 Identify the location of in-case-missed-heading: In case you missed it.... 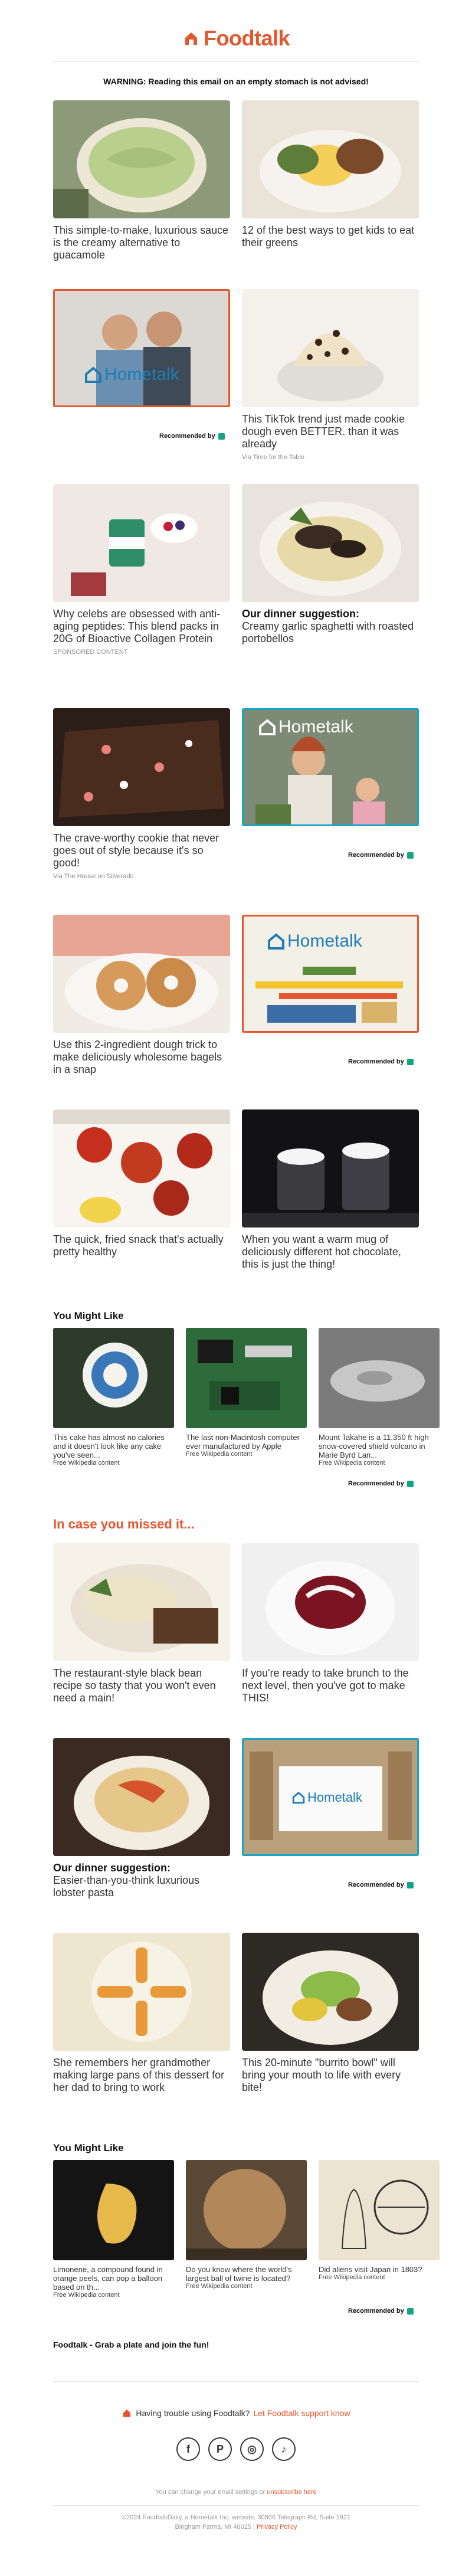
(124, 1524).